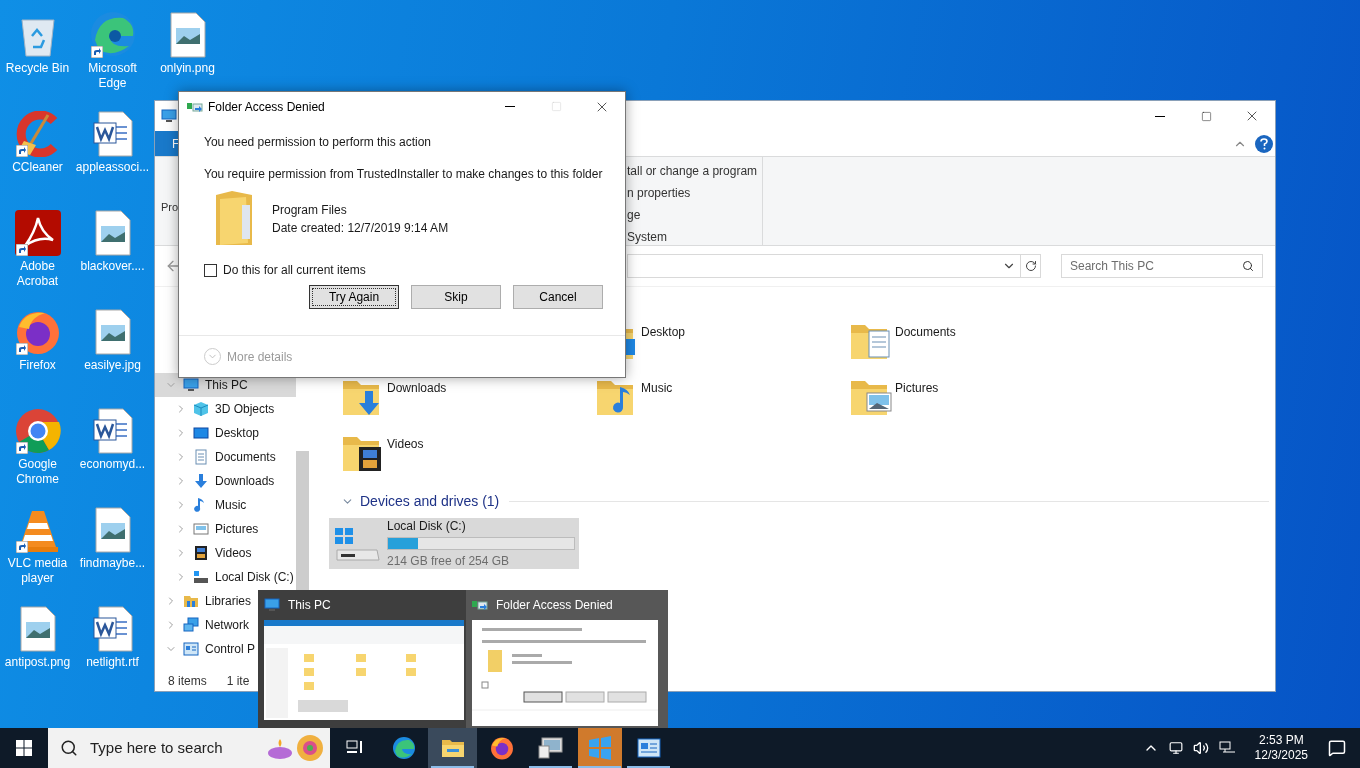  Describe the element at coordinates (550, 748) in the screenshot. I see `monitor-icon` at that location.